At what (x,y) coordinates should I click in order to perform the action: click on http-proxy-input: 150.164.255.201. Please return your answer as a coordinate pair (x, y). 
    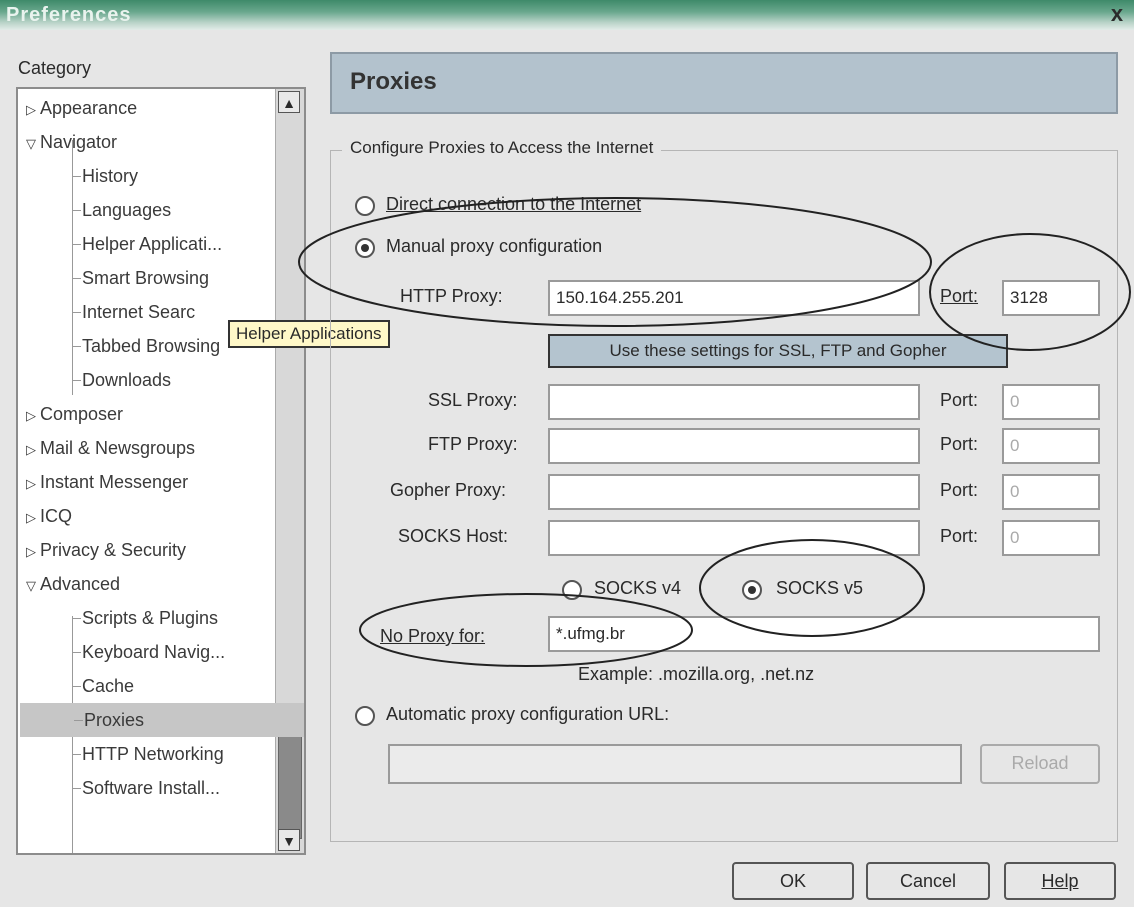
    Looking at the image, I should click on (734, 298).